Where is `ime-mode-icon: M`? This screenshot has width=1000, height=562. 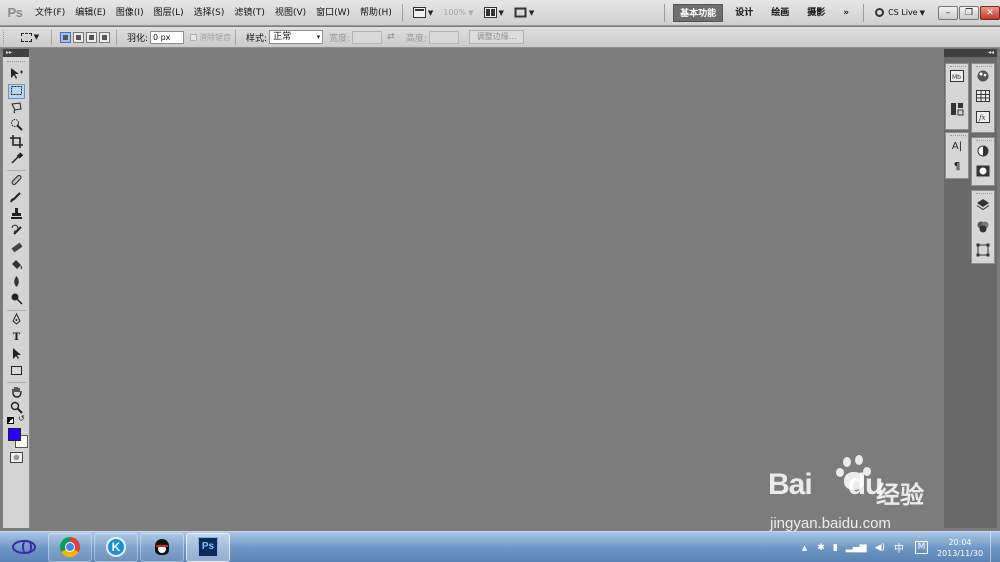
ime-mode-icon: M is located at coordinates (921, 547).